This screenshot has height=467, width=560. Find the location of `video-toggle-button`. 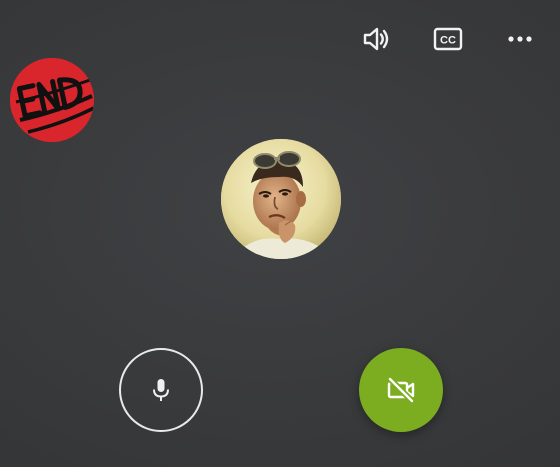

video-toggle-button is located at coordinates (401, 390).